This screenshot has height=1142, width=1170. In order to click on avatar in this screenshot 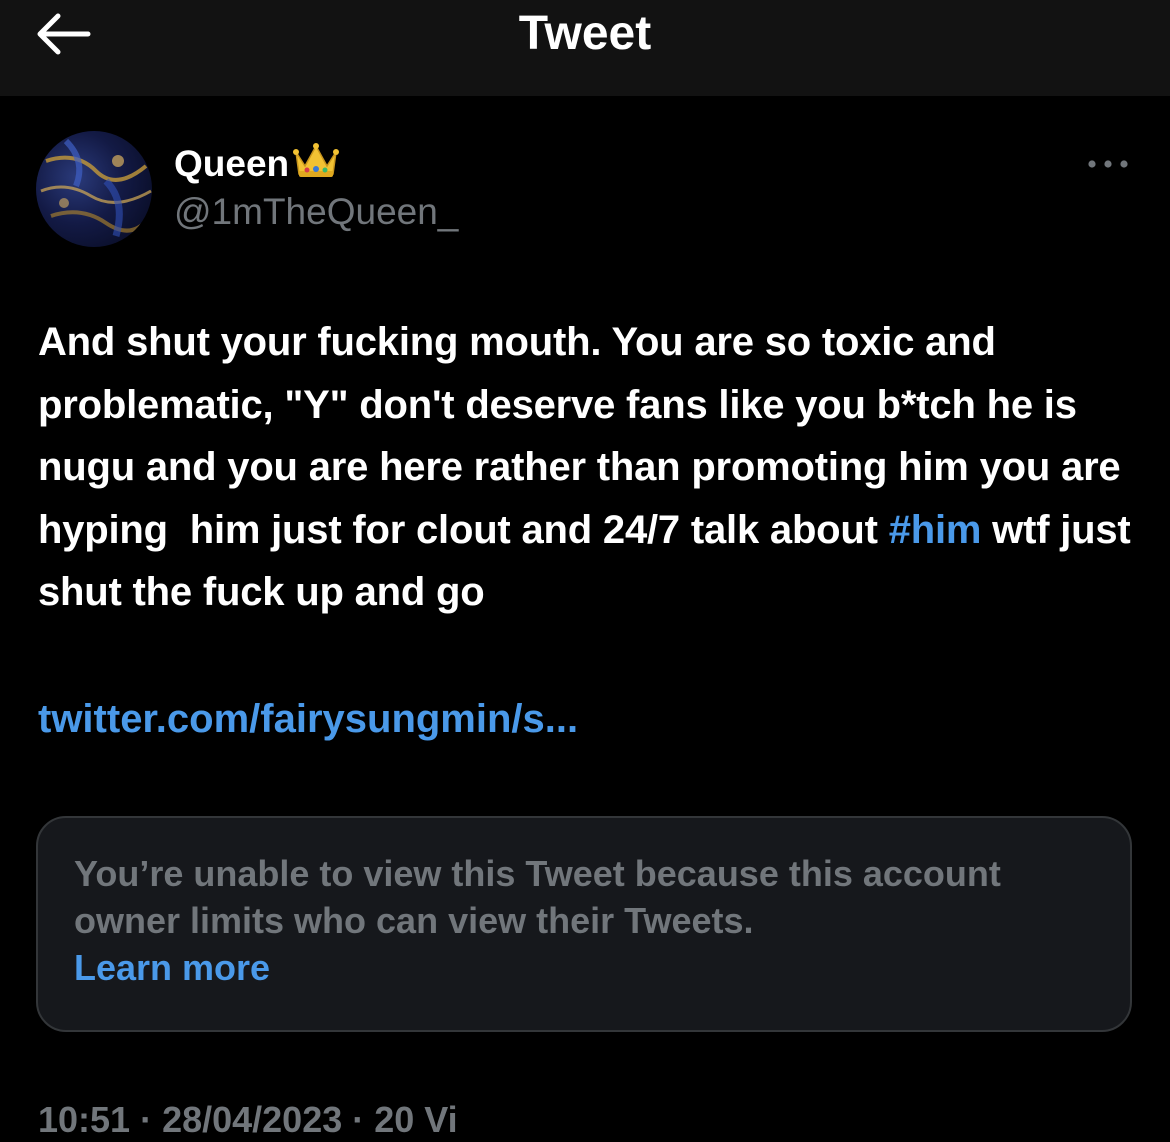, I will do `click(94, 189)`.